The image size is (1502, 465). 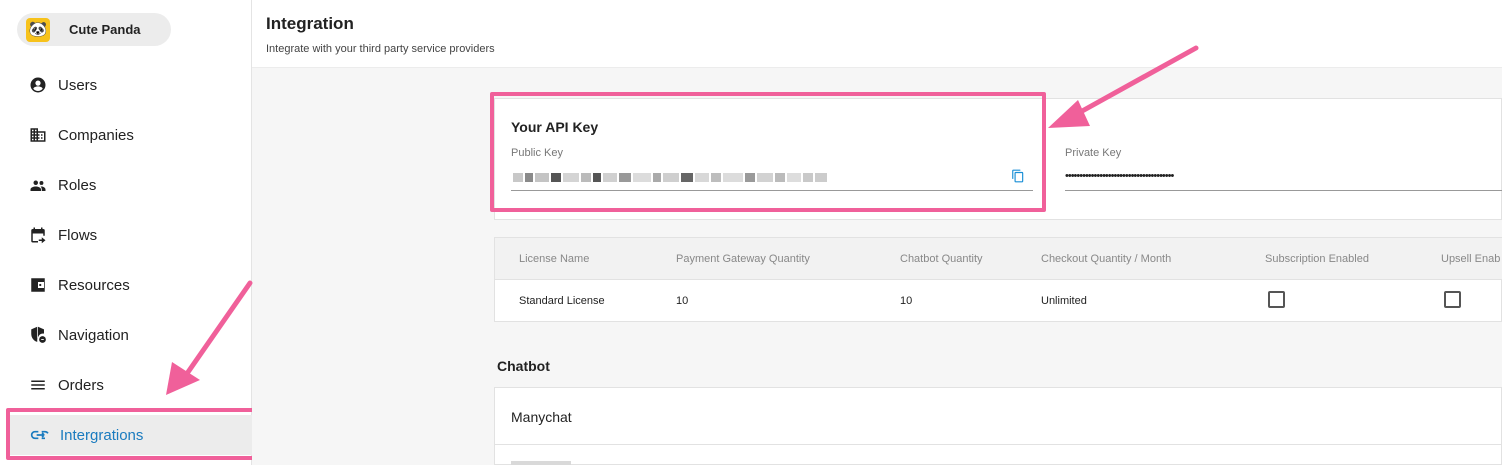 What do you see at coordinates (906, 301) in the screenshot?
I see `chatbot-quantity-cell: 10` at bounding box center [906, 301].